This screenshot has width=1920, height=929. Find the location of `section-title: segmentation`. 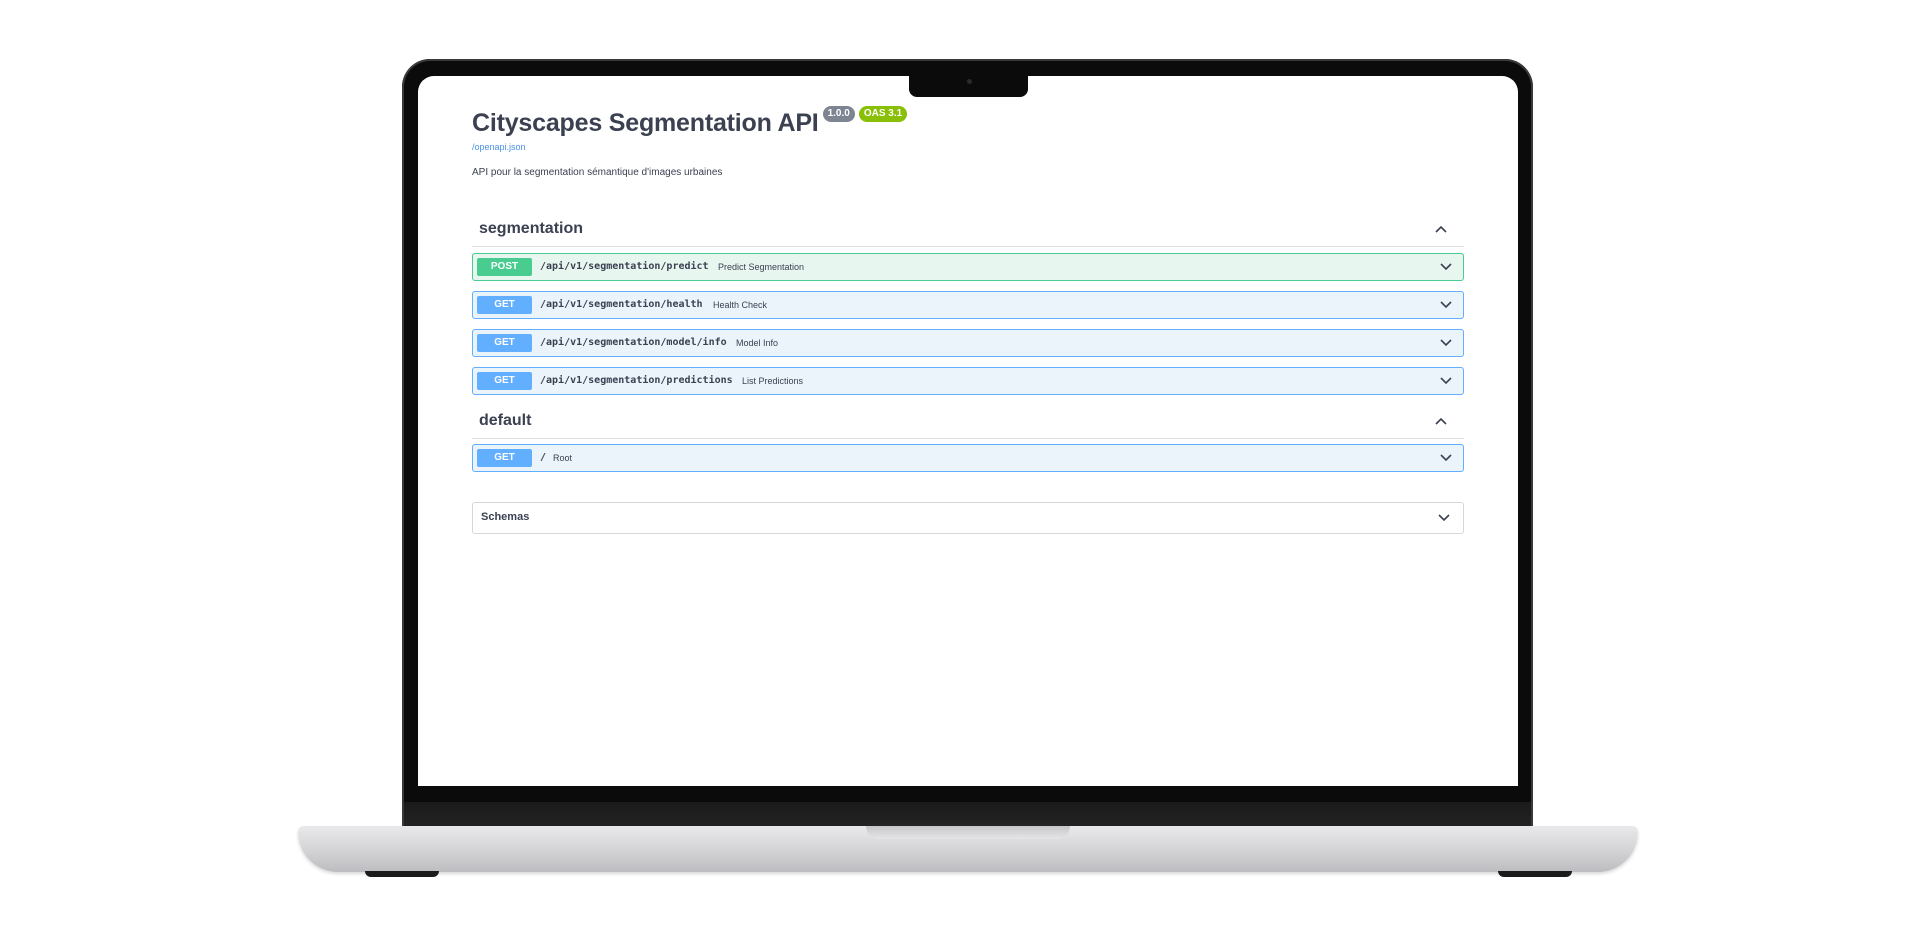

section-title: segmentation is located at coordinates (531, 228).